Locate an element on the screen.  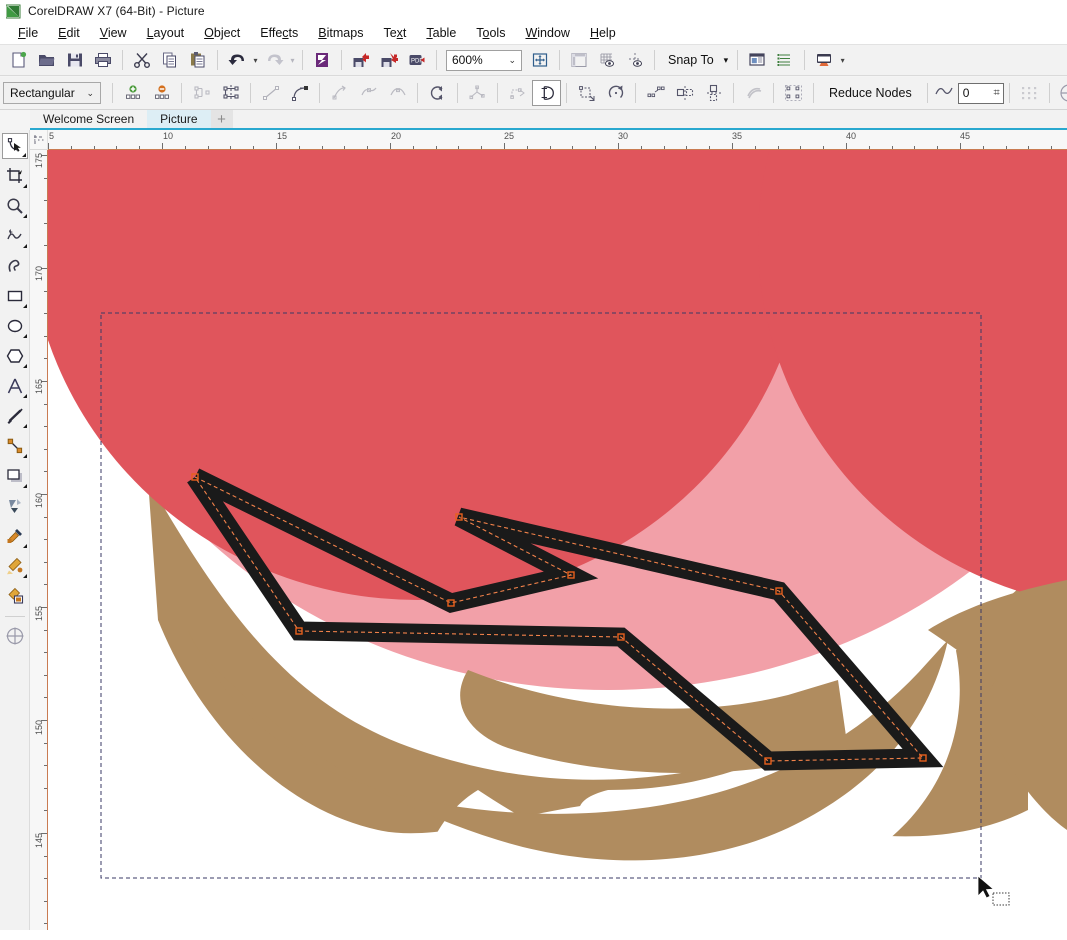
tab-welcome-screen: Welcome Screen is located at coordinates (89, 119).